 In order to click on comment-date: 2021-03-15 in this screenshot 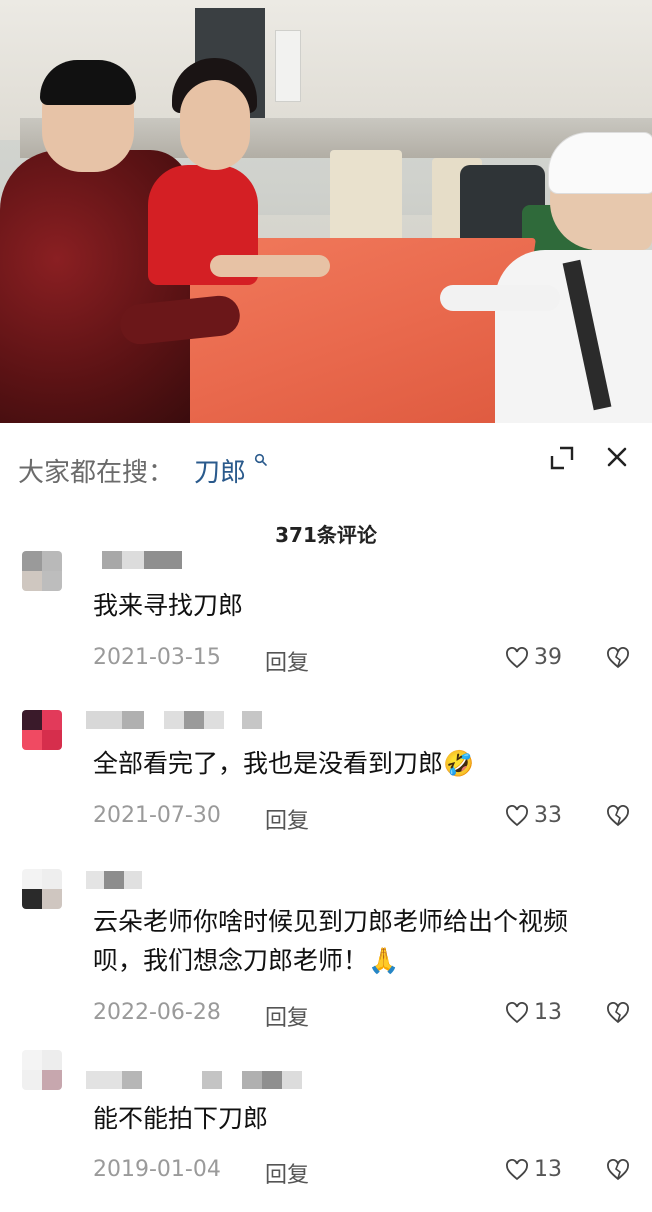, I will do `click(157, 657)`.